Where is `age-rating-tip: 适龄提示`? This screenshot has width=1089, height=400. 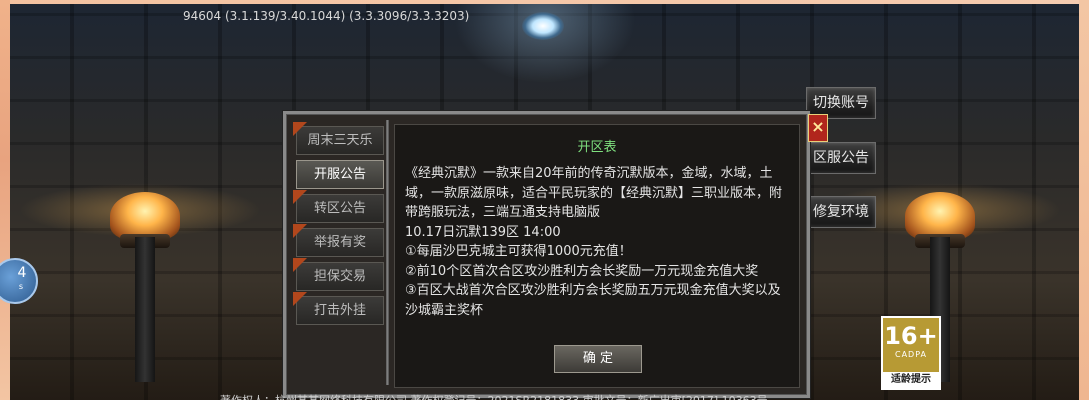
age-rating-tip: 适龄提示 is located at coordinates (911, 380).